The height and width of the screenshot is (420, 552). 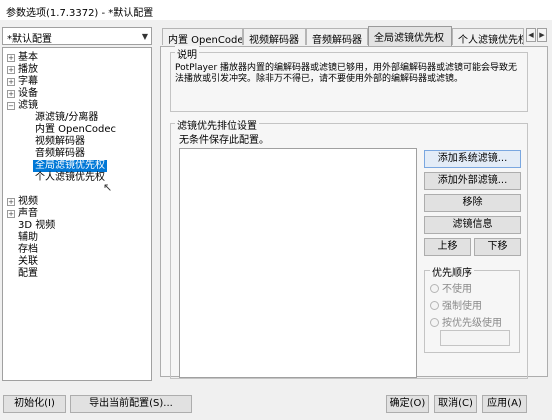 What do you see at coordinates (22, 94) in the screenshot?
I see `tree-item-devices: + 设备` at bounding box center [22, 94].